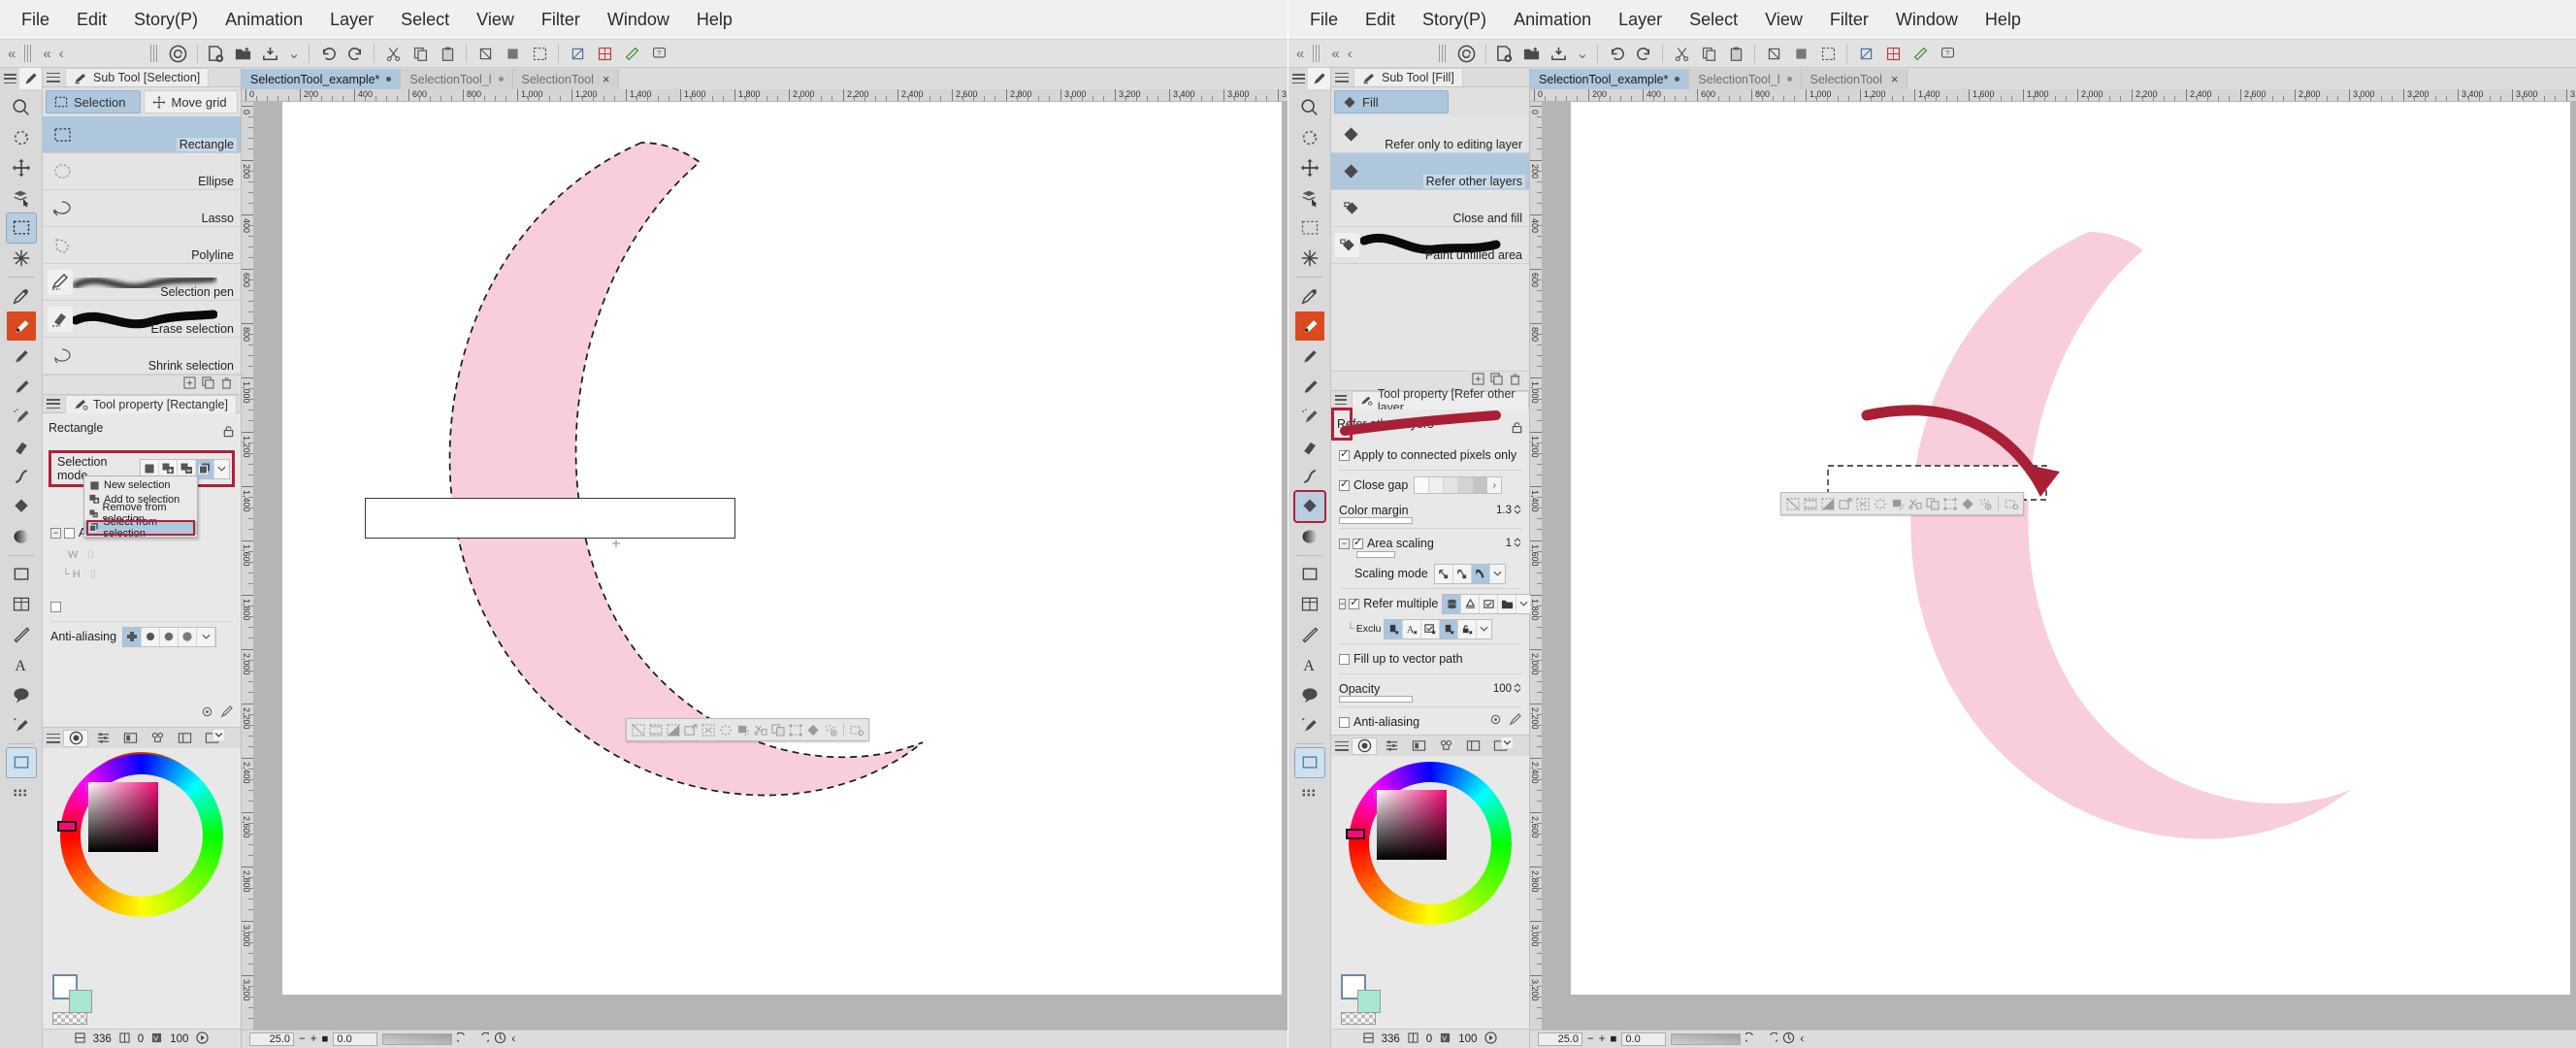 This screenshot has height=1048, width=2576. I want to click on zoom-out-icon: −, so click(303, 1039).